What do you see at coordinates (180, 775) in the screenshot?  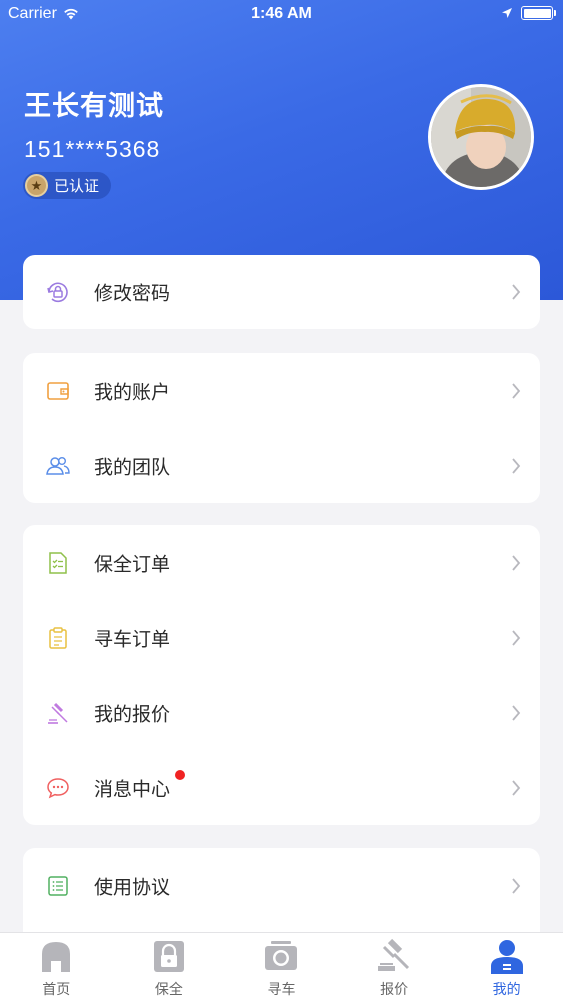 I see `unread-dot` at bounding box center [180, 775].